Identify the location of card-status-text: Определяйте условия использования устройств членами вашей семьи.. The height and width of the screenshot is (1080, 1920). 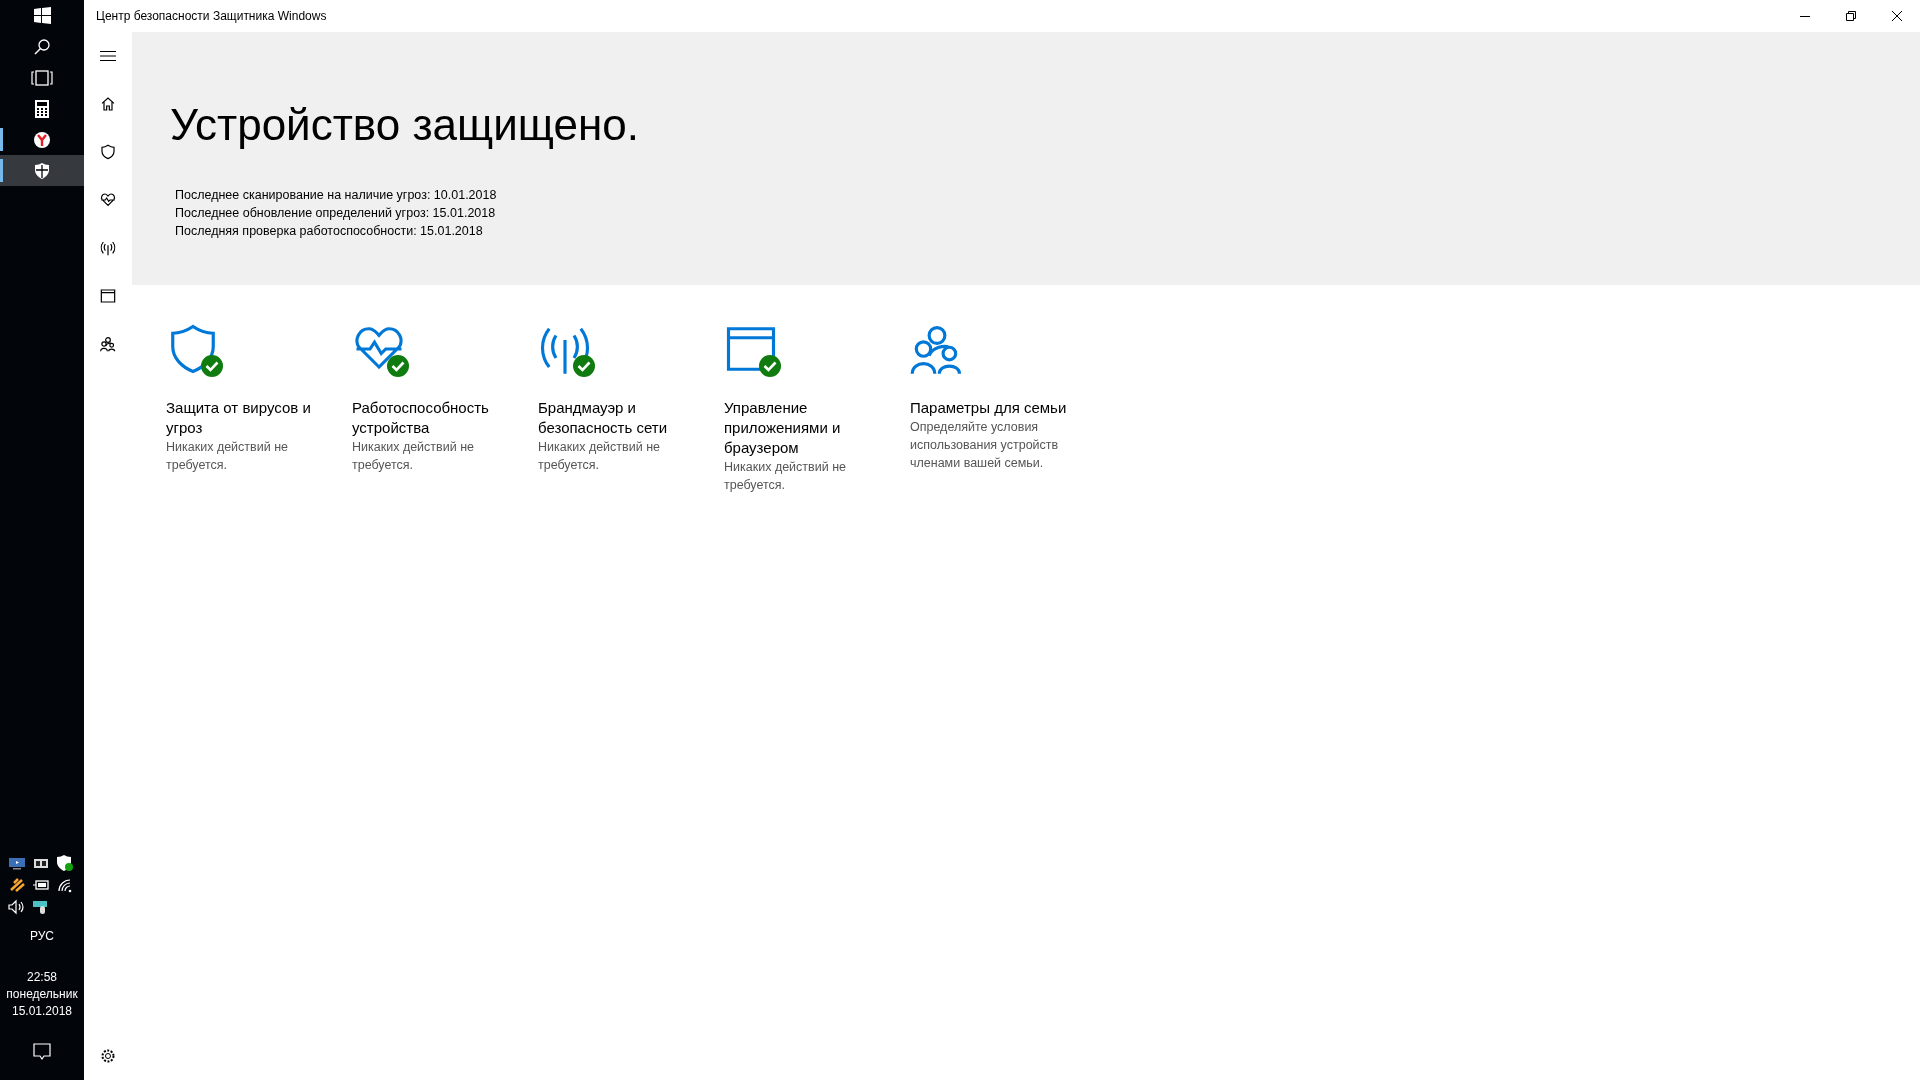
(985, 445).